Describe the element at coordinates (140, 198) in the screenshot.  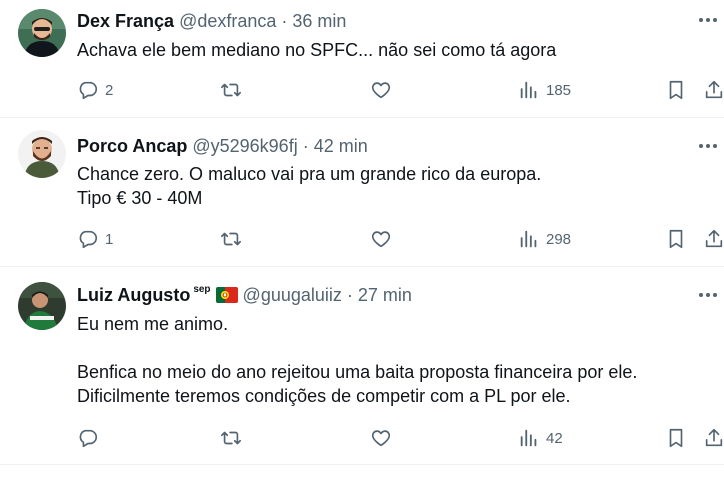
I see `tweet-line: Tipo € 30 - 40M` at that location.